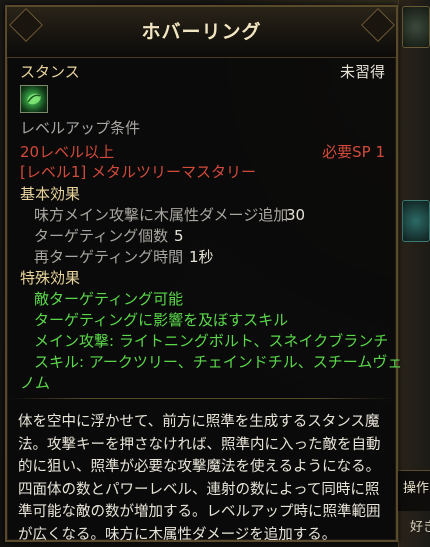  Describe the element at coordinates (353, 152) in the screenshot. I see `req-sp: 必要SP 1` at that location.